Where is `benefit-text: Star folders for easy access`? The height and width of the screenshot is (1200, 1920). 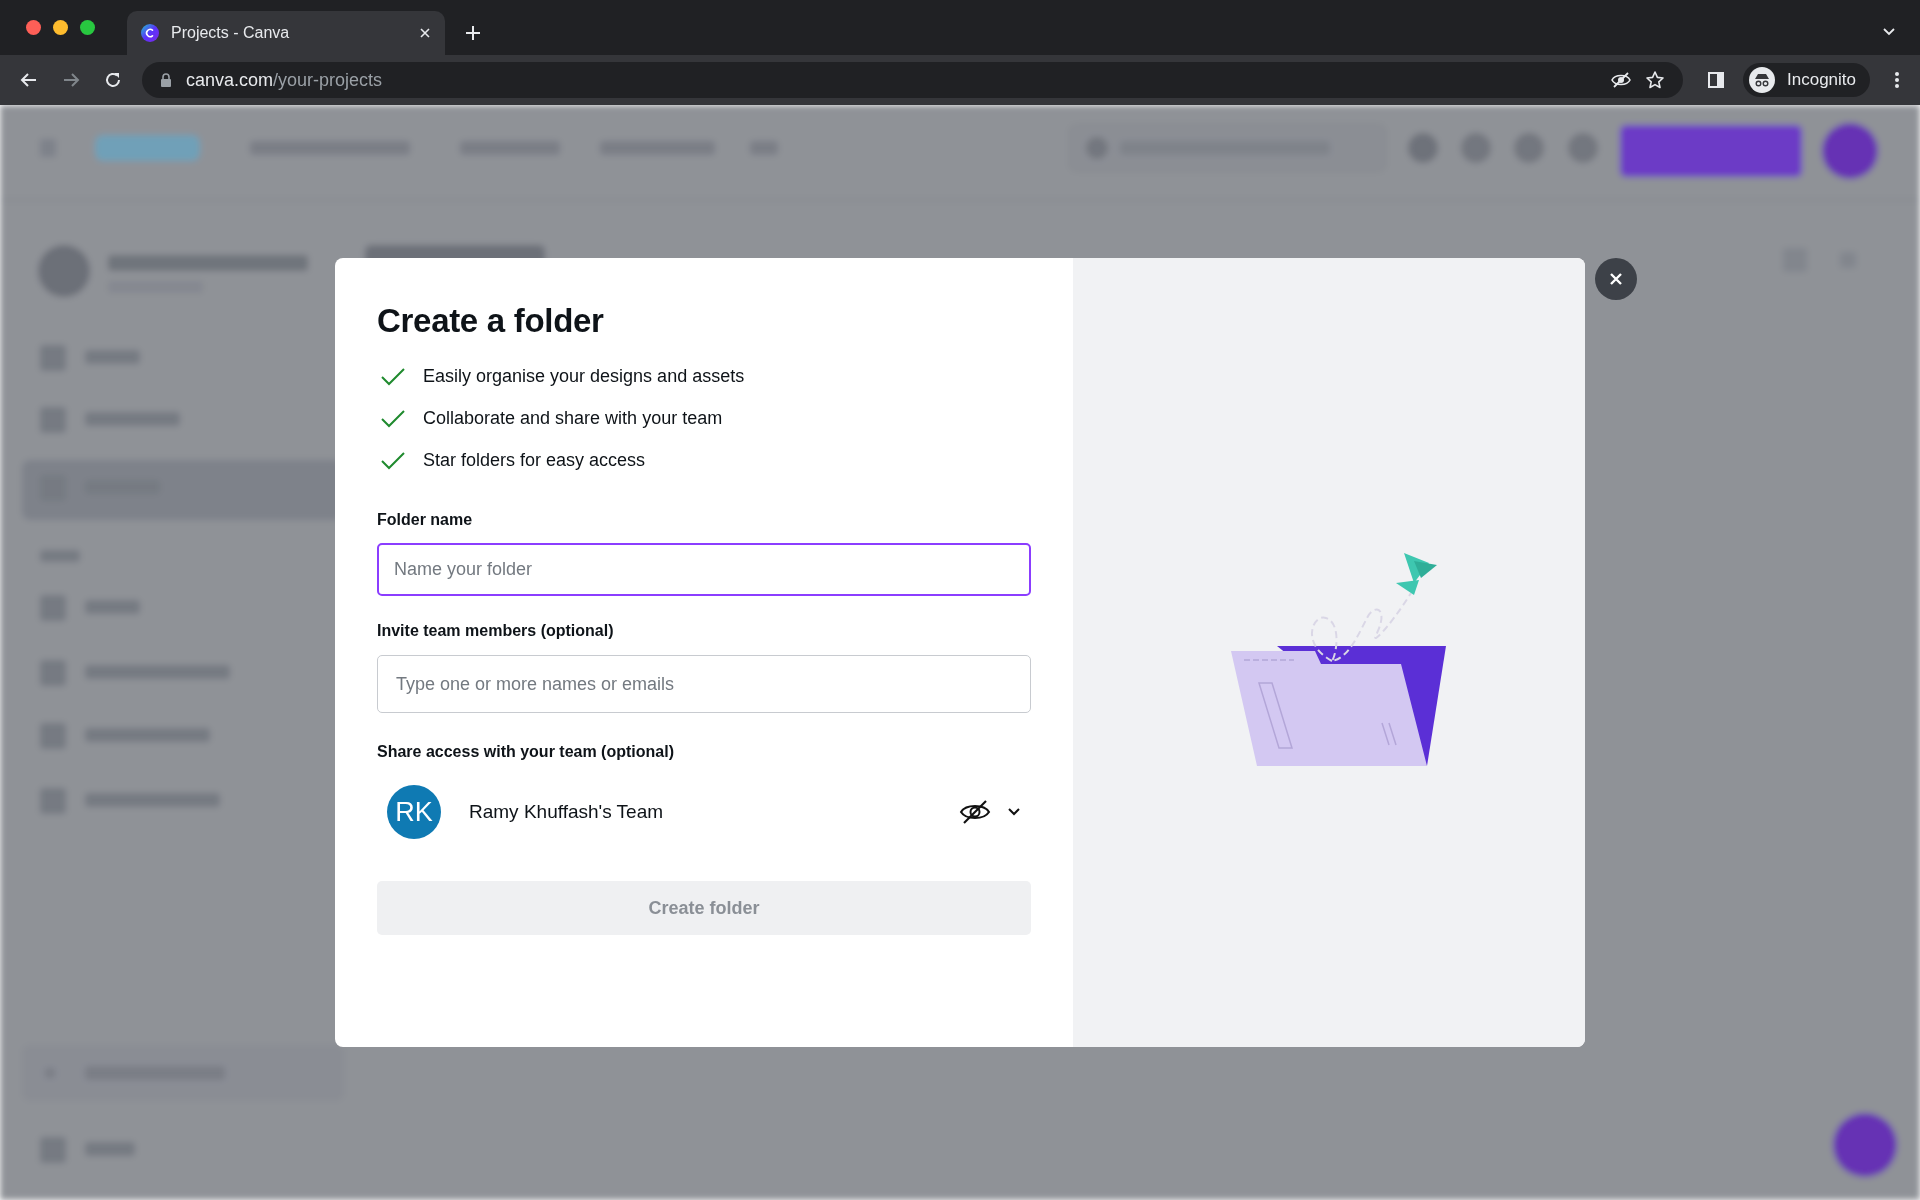 benefit-text: Star folders for easy access is located at coordinates (534, 460).